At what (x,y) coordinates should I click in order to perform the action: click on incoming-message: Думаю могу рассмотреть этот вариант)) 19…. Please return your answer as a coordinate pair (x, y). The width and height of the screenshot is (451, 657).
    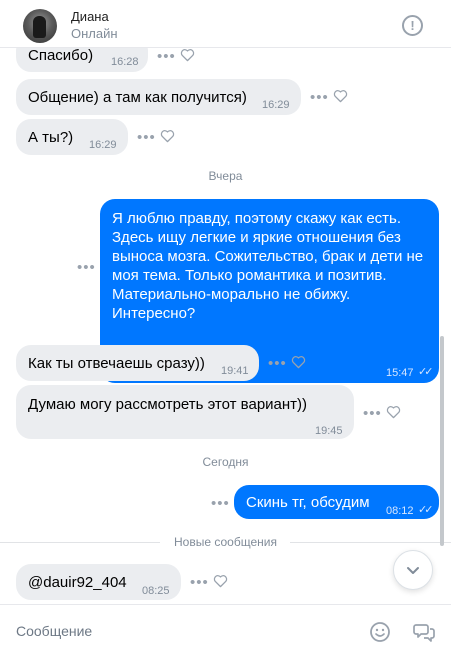
    Looking at the image, I should click on (185, 412).